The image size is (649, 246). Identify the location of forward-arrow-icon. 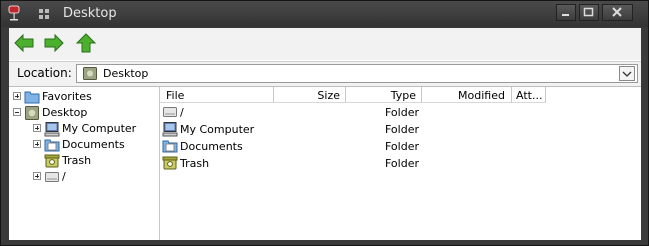
(54, 43).